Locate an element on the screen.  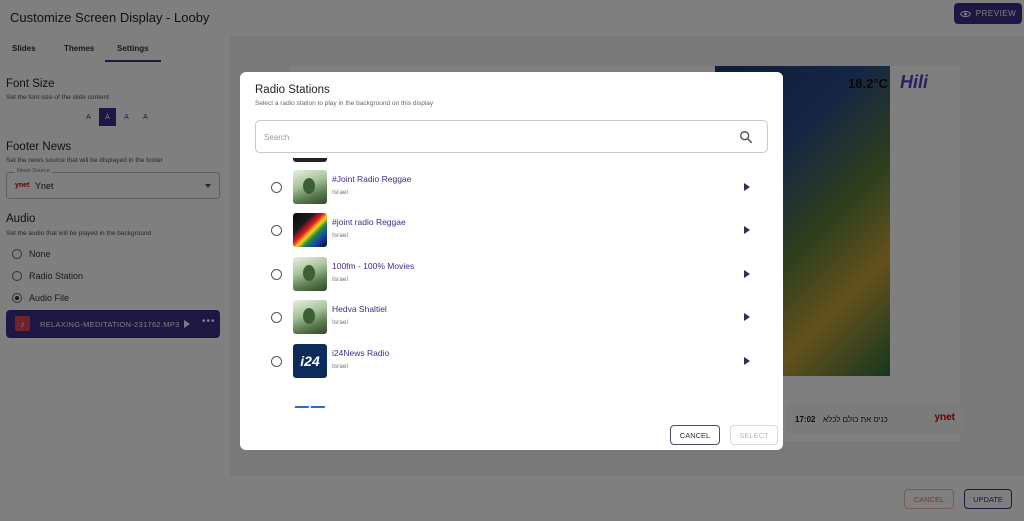
dialog-select-button: SELECT is located at coordinates (754, 435).